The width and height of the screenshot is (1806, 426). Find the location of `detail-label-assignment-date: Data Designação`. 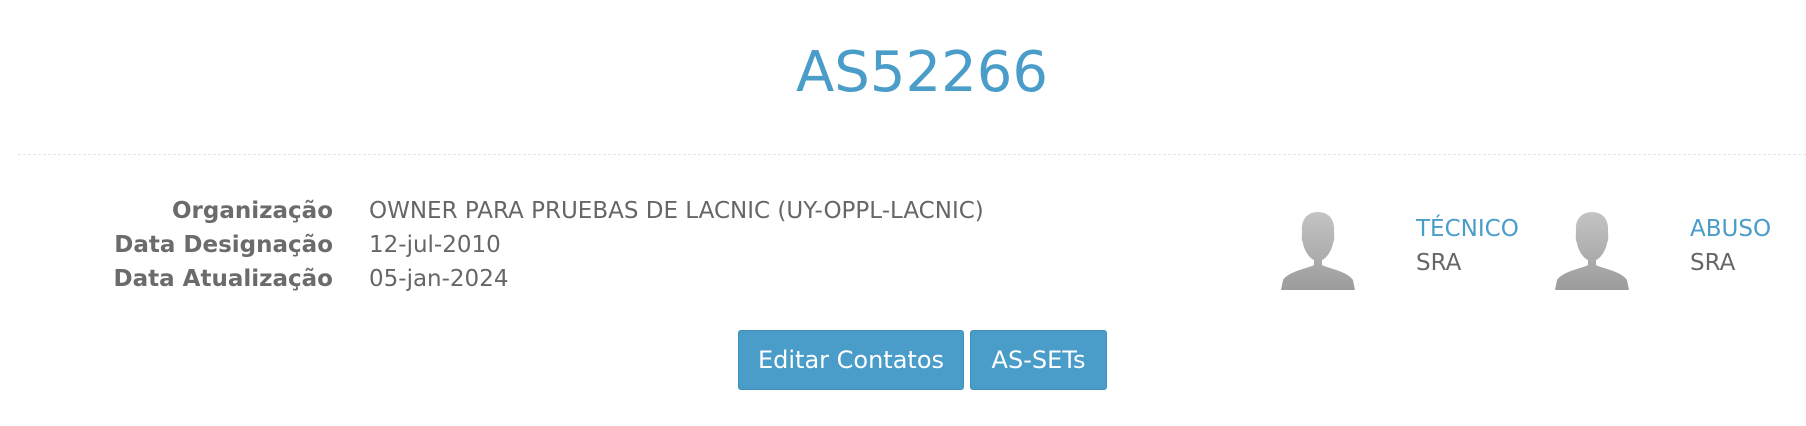

detail-label-assignment-date: Data Designação is located at coordinates (223, 245).